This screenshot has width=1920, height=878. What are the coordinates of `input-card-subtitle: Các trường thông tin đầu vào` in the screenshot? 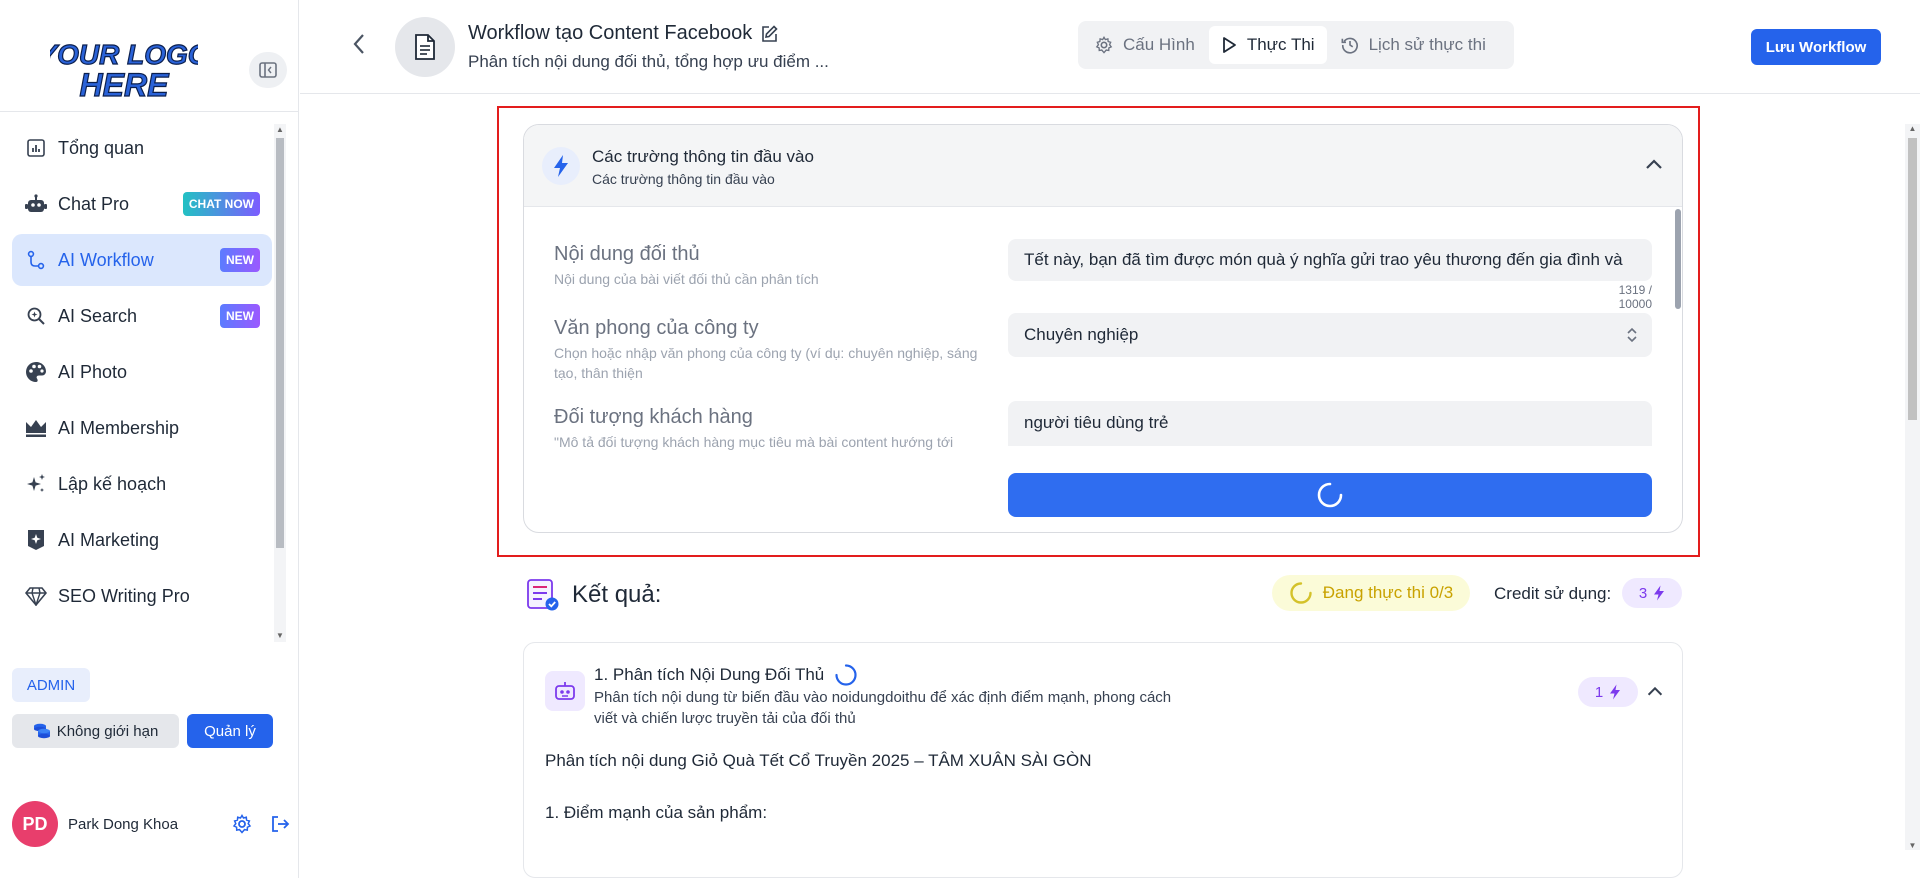 It's located at (683, 179).